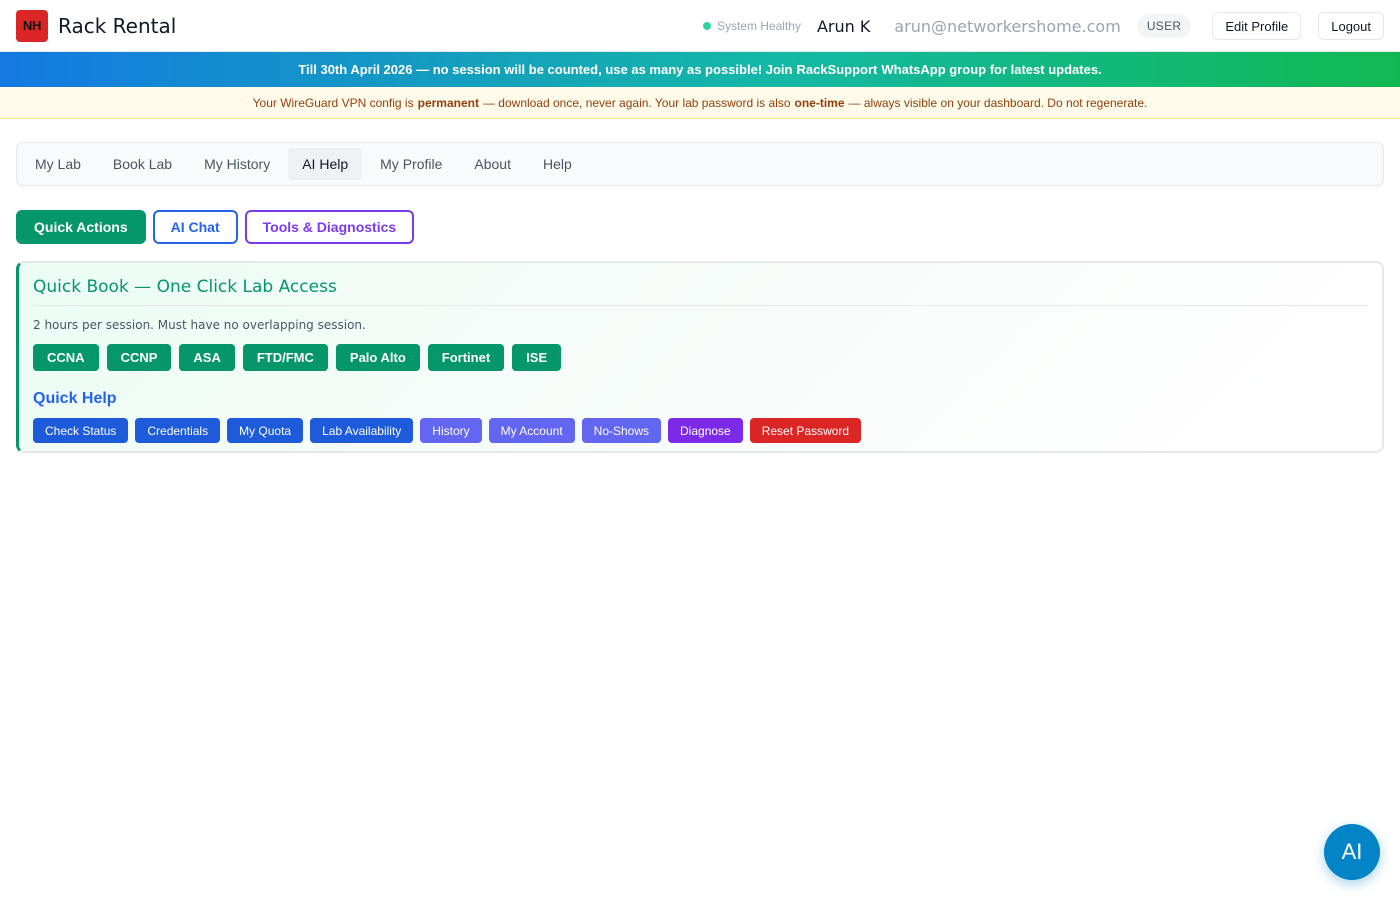 The height and width of the screenshot is (900, 1400). Describe the element at coordinates (285, 357) in the screenshot. I see `lab-button-ftd-fmc: FTD/FMC` at that location.